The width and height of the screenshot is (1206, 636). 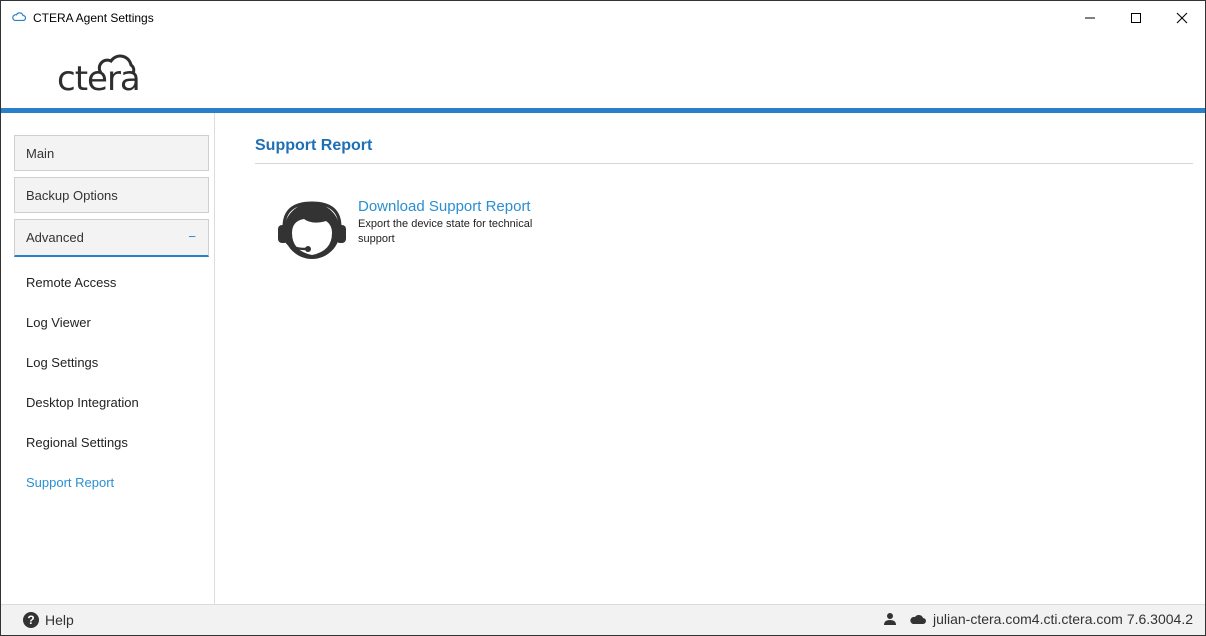 I want to click on maximize-icon, so click(x=1136, y=18).